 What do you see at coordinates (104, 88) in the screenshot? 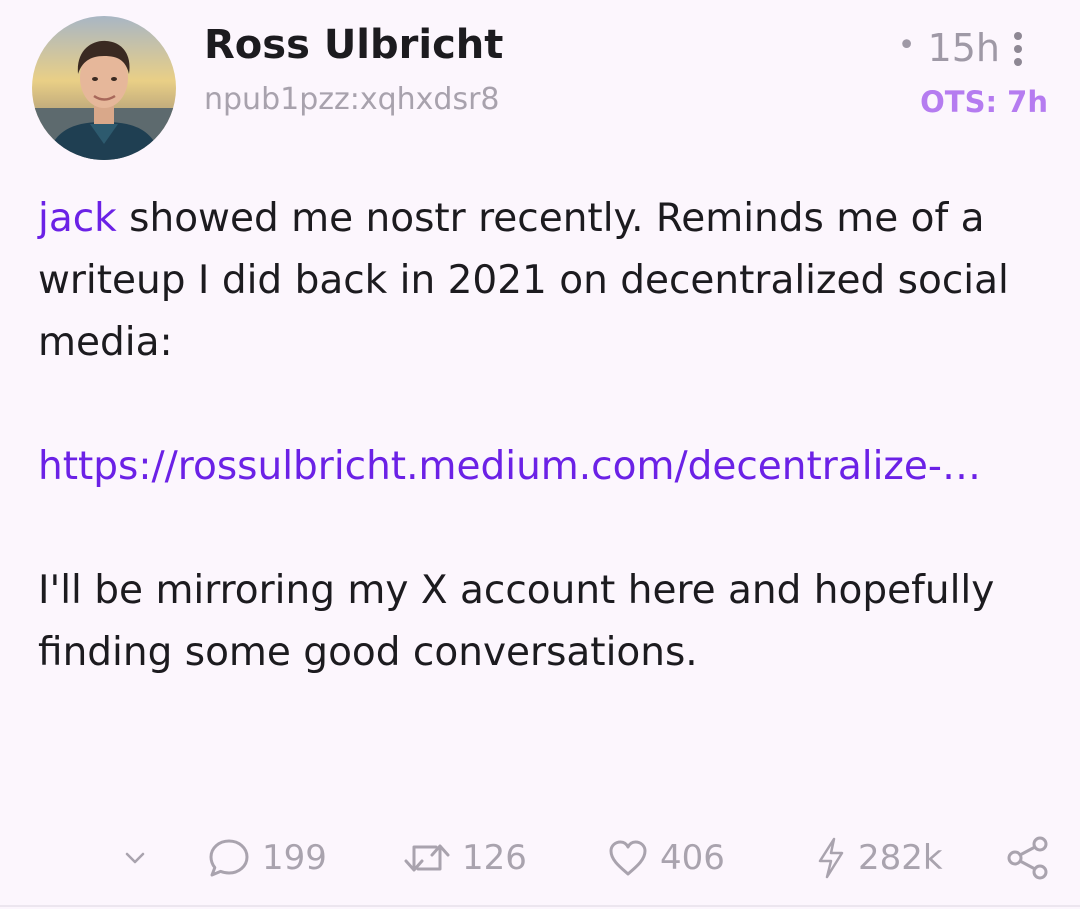
I see `avatar` at bounding box center [104, 88].